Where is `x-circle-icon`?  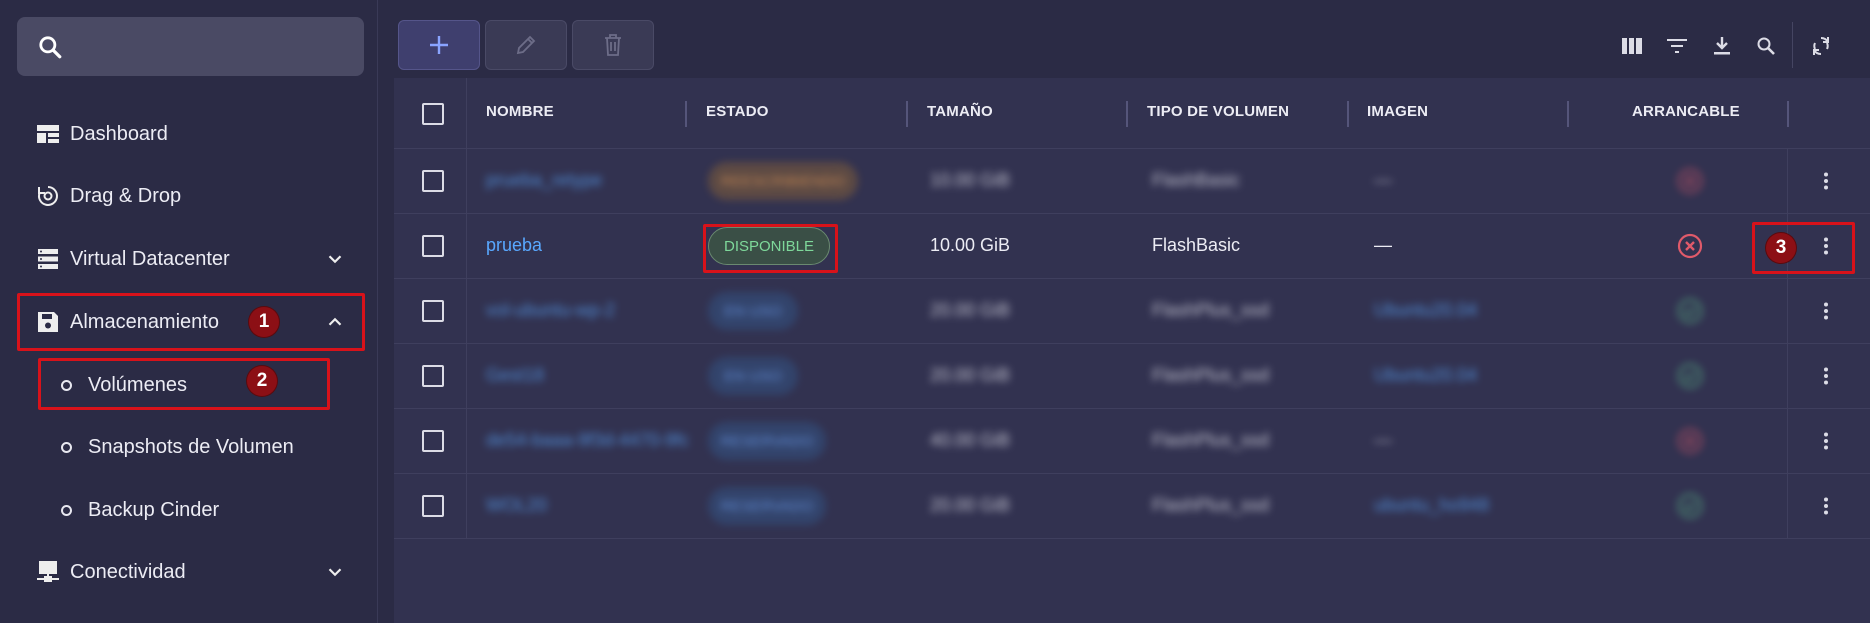 x-circle-icon is located at coordinates (1690, 181).